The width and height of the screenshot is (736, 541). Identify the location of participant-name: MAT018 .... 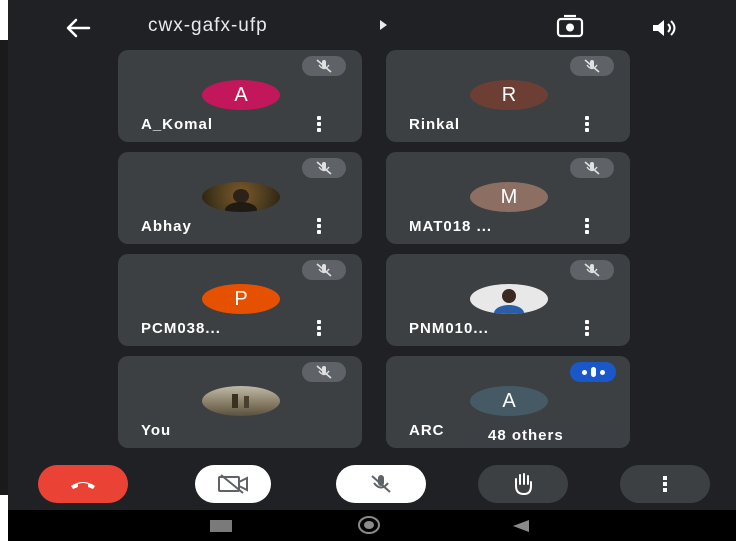
(451, 226).